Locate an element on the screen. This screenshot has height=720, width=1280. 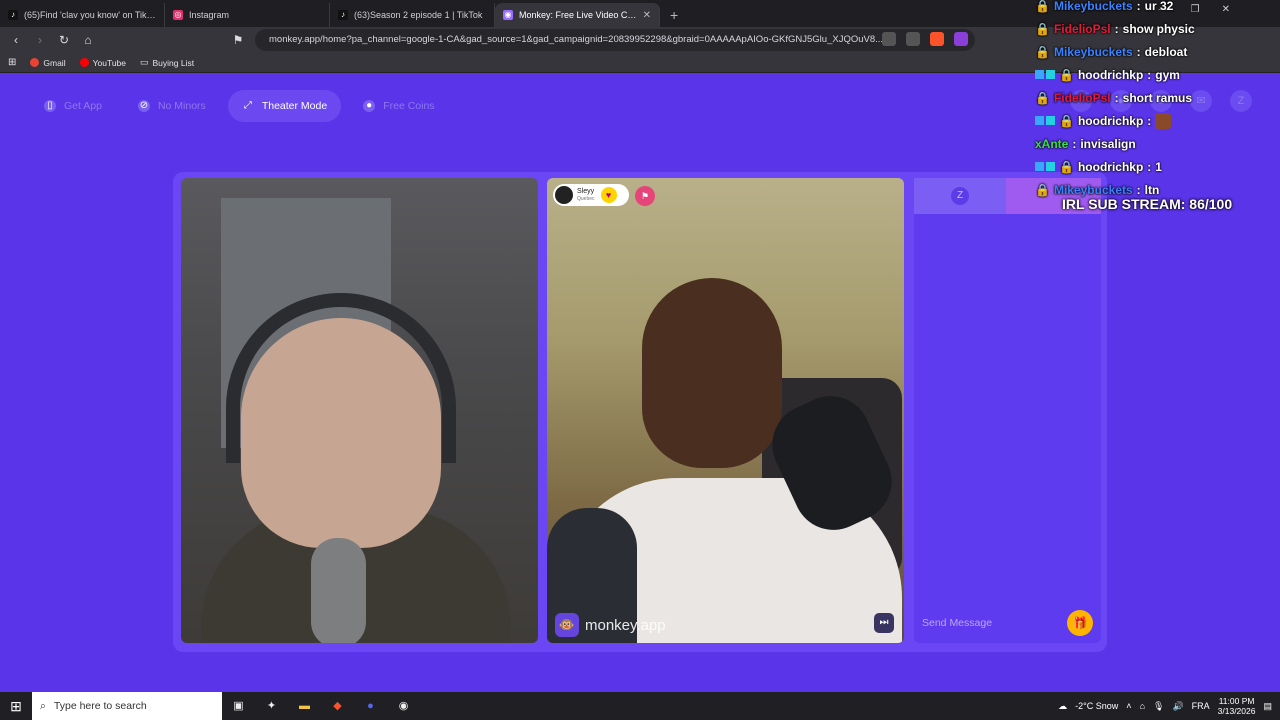
browser-tab: ♪ (65)Find 'clav you know' on TikTok | T is located at coordinates (82, 15).